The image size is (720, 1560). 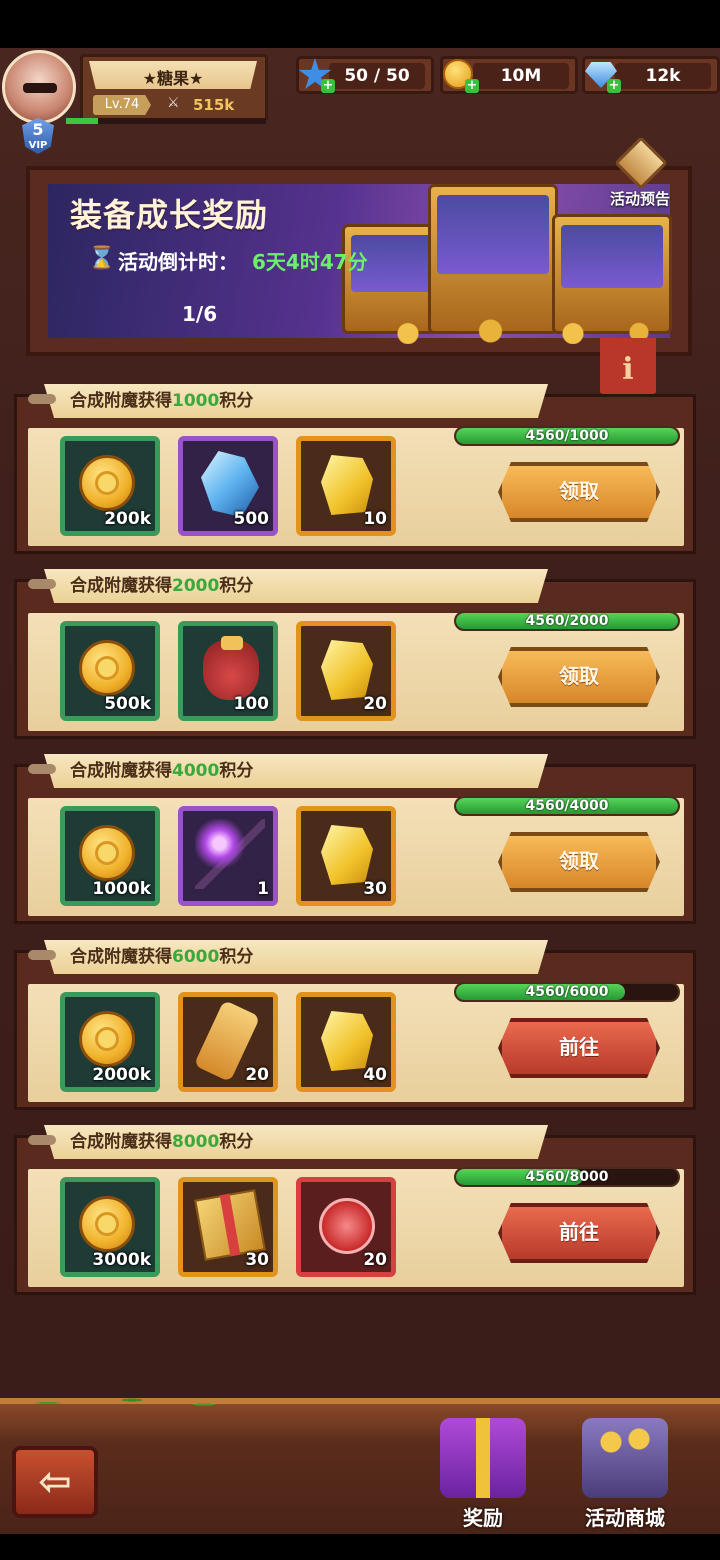 I want to click on task-card: 合成附魔获得8000积分 3000k 30 20 4560/8000 前往, so click(x=355, y=1211).